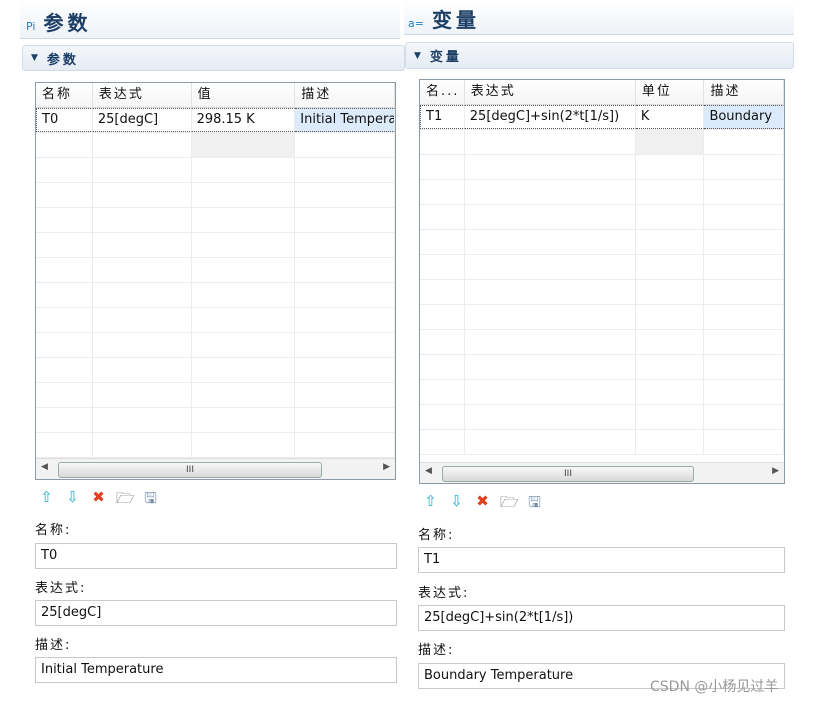 The width and height of the screenshot is (838, 703). I want to click on table-row: T1 25[degC]+sin(2*t[1/s]) K Boundary, so click(602, 117).